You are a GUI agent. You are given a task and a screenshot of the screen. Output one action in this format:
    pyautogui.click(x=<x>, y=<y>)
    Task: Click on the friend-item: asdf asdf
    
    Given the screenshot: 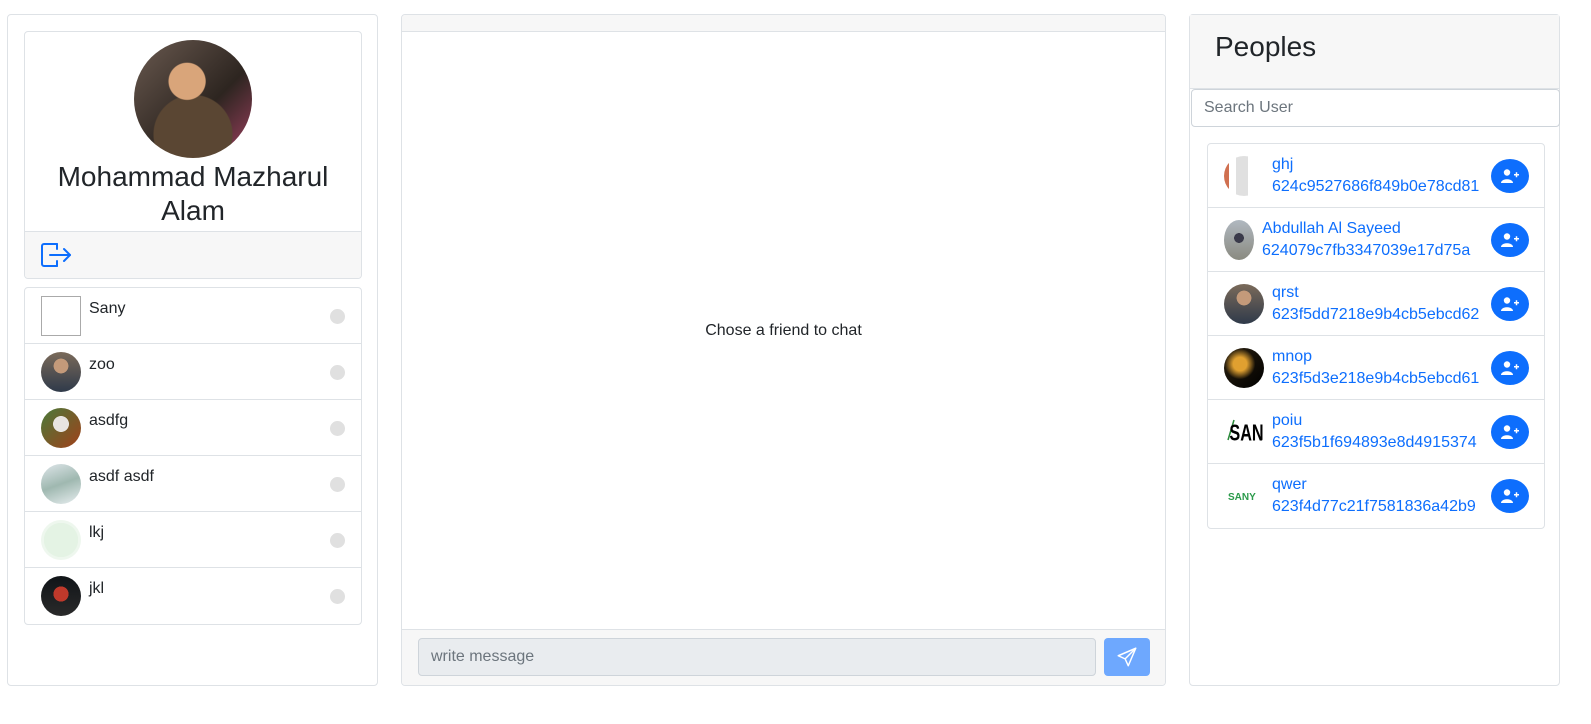 What is the action you would take?
    pyautogui.click(x=193, y=484)
    